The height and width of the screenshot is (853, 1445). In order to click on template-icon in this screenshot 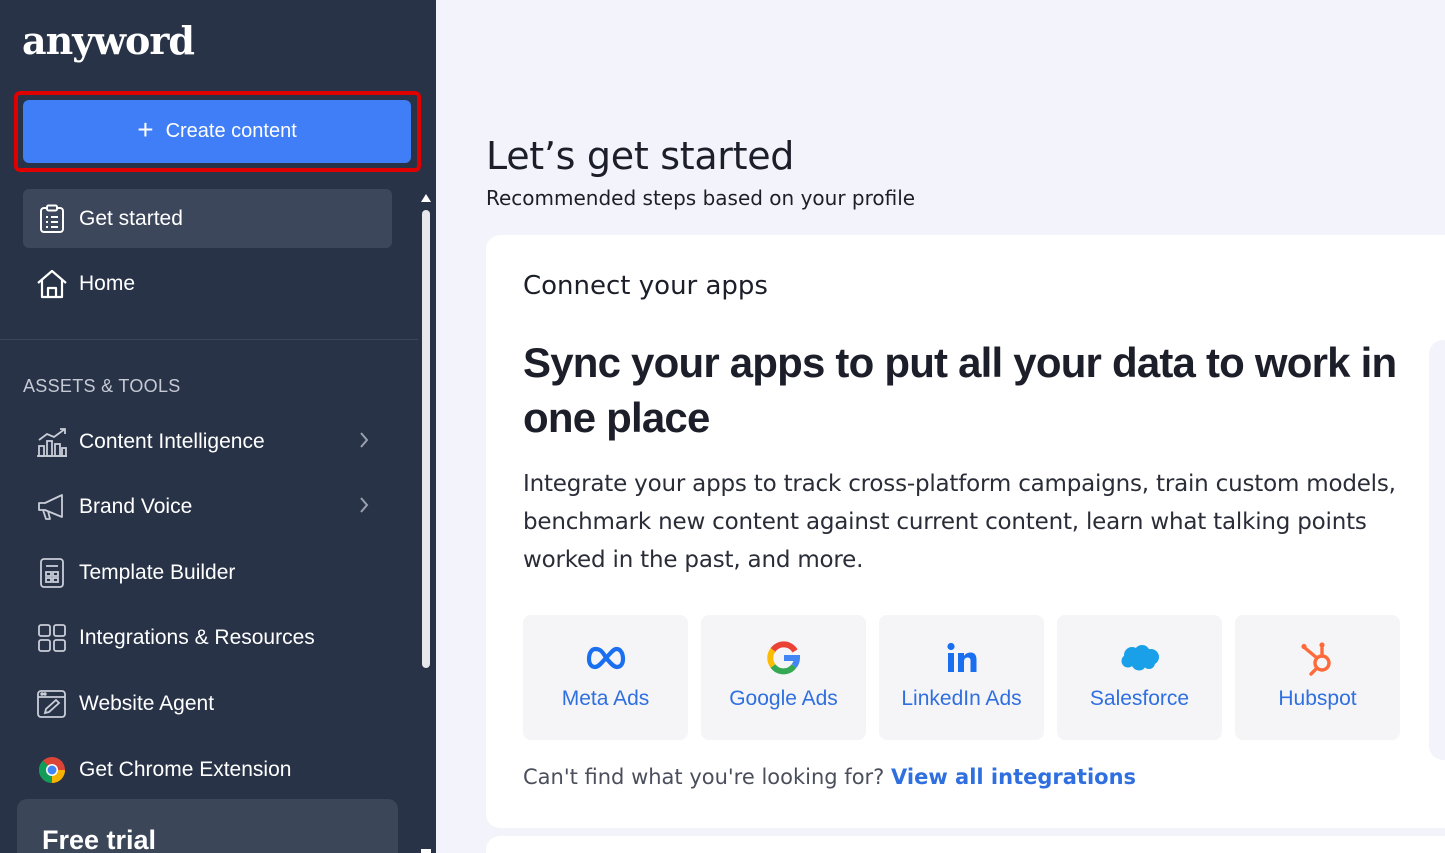, I will do `click(52, 573)`.